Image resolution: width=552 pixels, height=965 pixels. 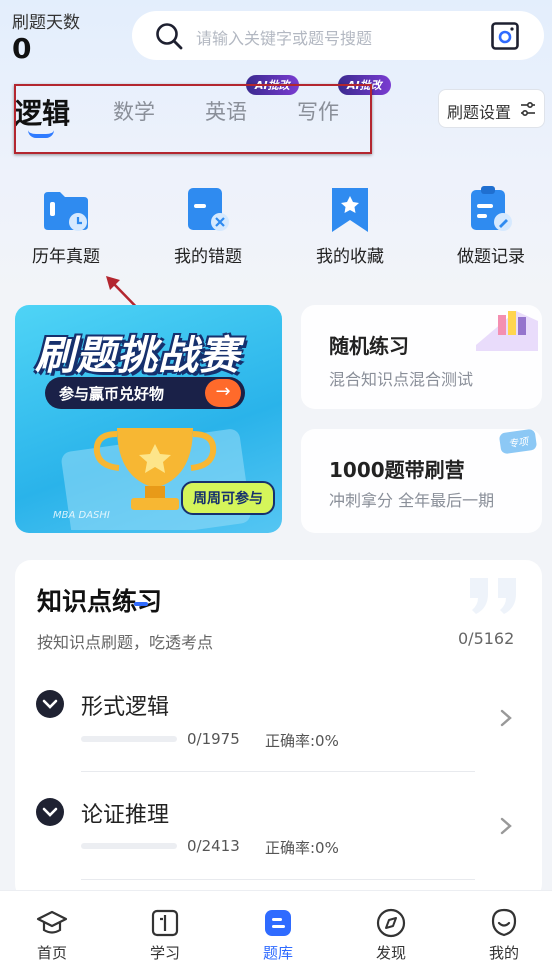 I want to click on wrong-note-icon, so click(x=208, y=210).